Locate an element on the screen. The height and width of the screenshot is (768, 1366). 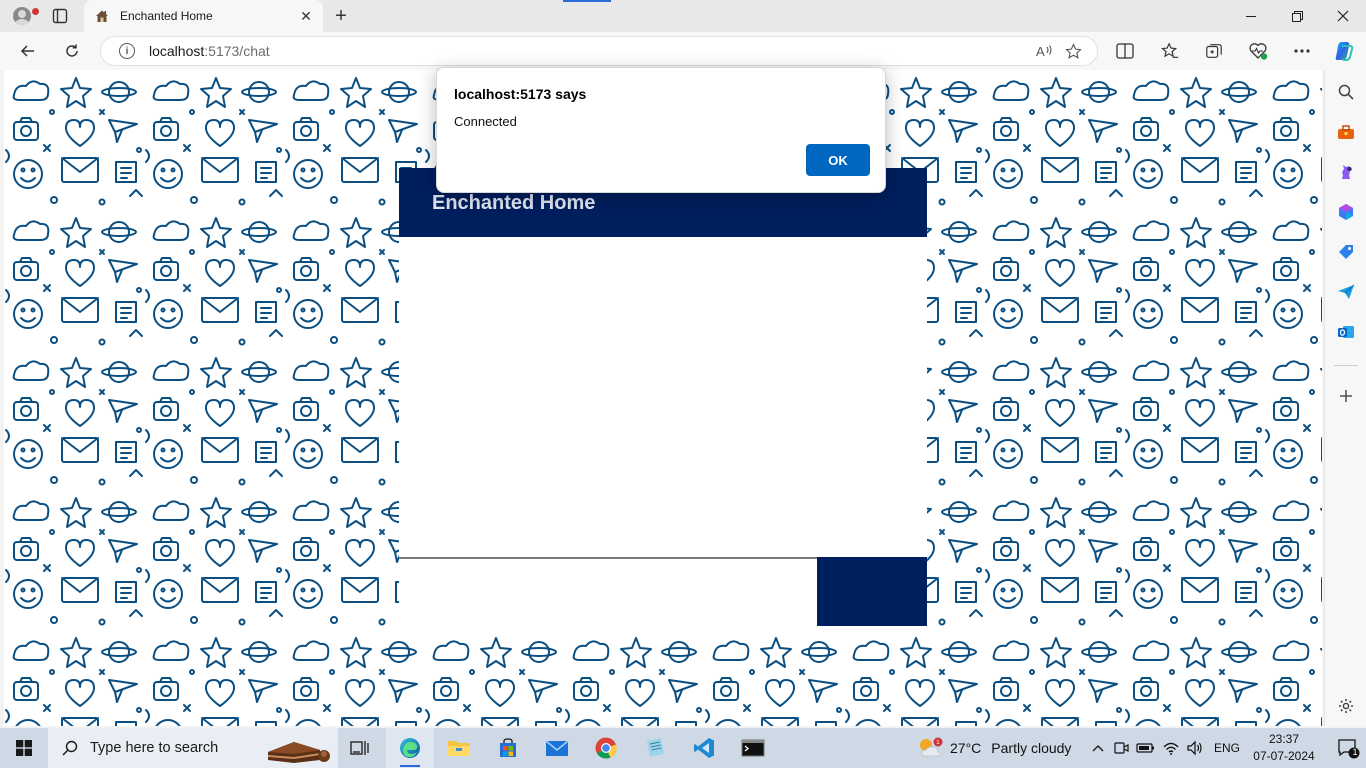
partly-cloudy-icon: 1 is located at coordinates (931, 747).